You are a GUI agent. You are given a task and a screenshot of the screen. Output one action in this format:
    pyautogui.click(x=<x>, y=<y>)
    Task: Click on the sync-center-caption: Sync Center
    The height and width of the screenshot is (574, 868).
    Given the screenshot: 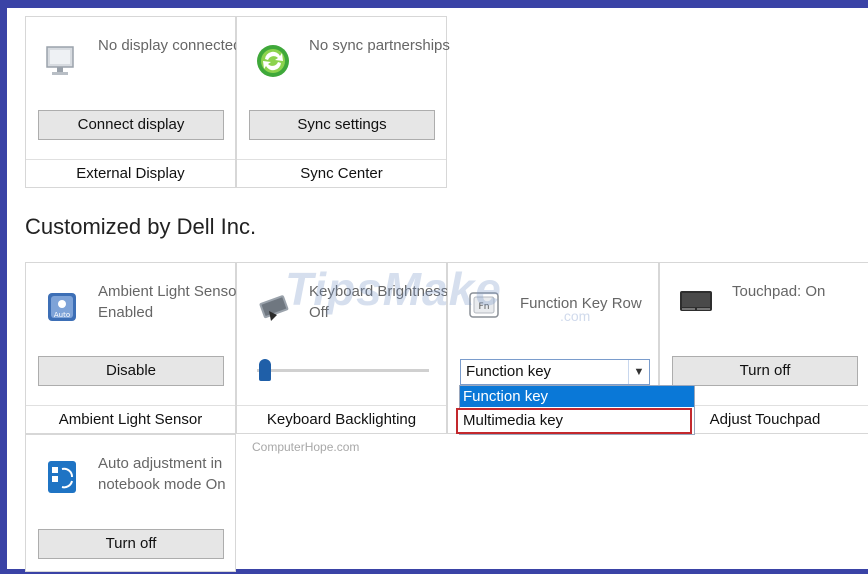 What is the action you would take?
    pyautogui.click(x=341, y=173)
    